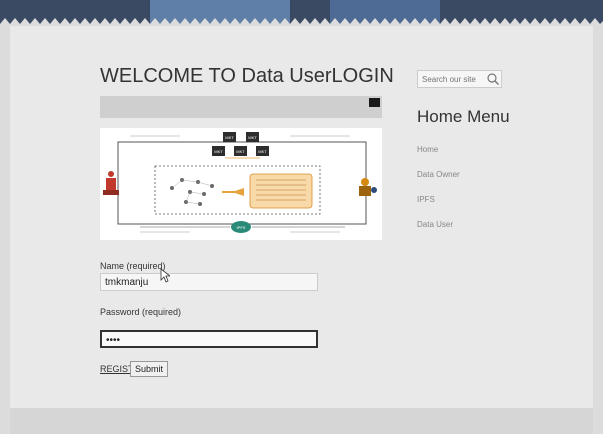 The width and height of the screenshot is (603, 434). I want to click on page-footer, so click(301, 421).